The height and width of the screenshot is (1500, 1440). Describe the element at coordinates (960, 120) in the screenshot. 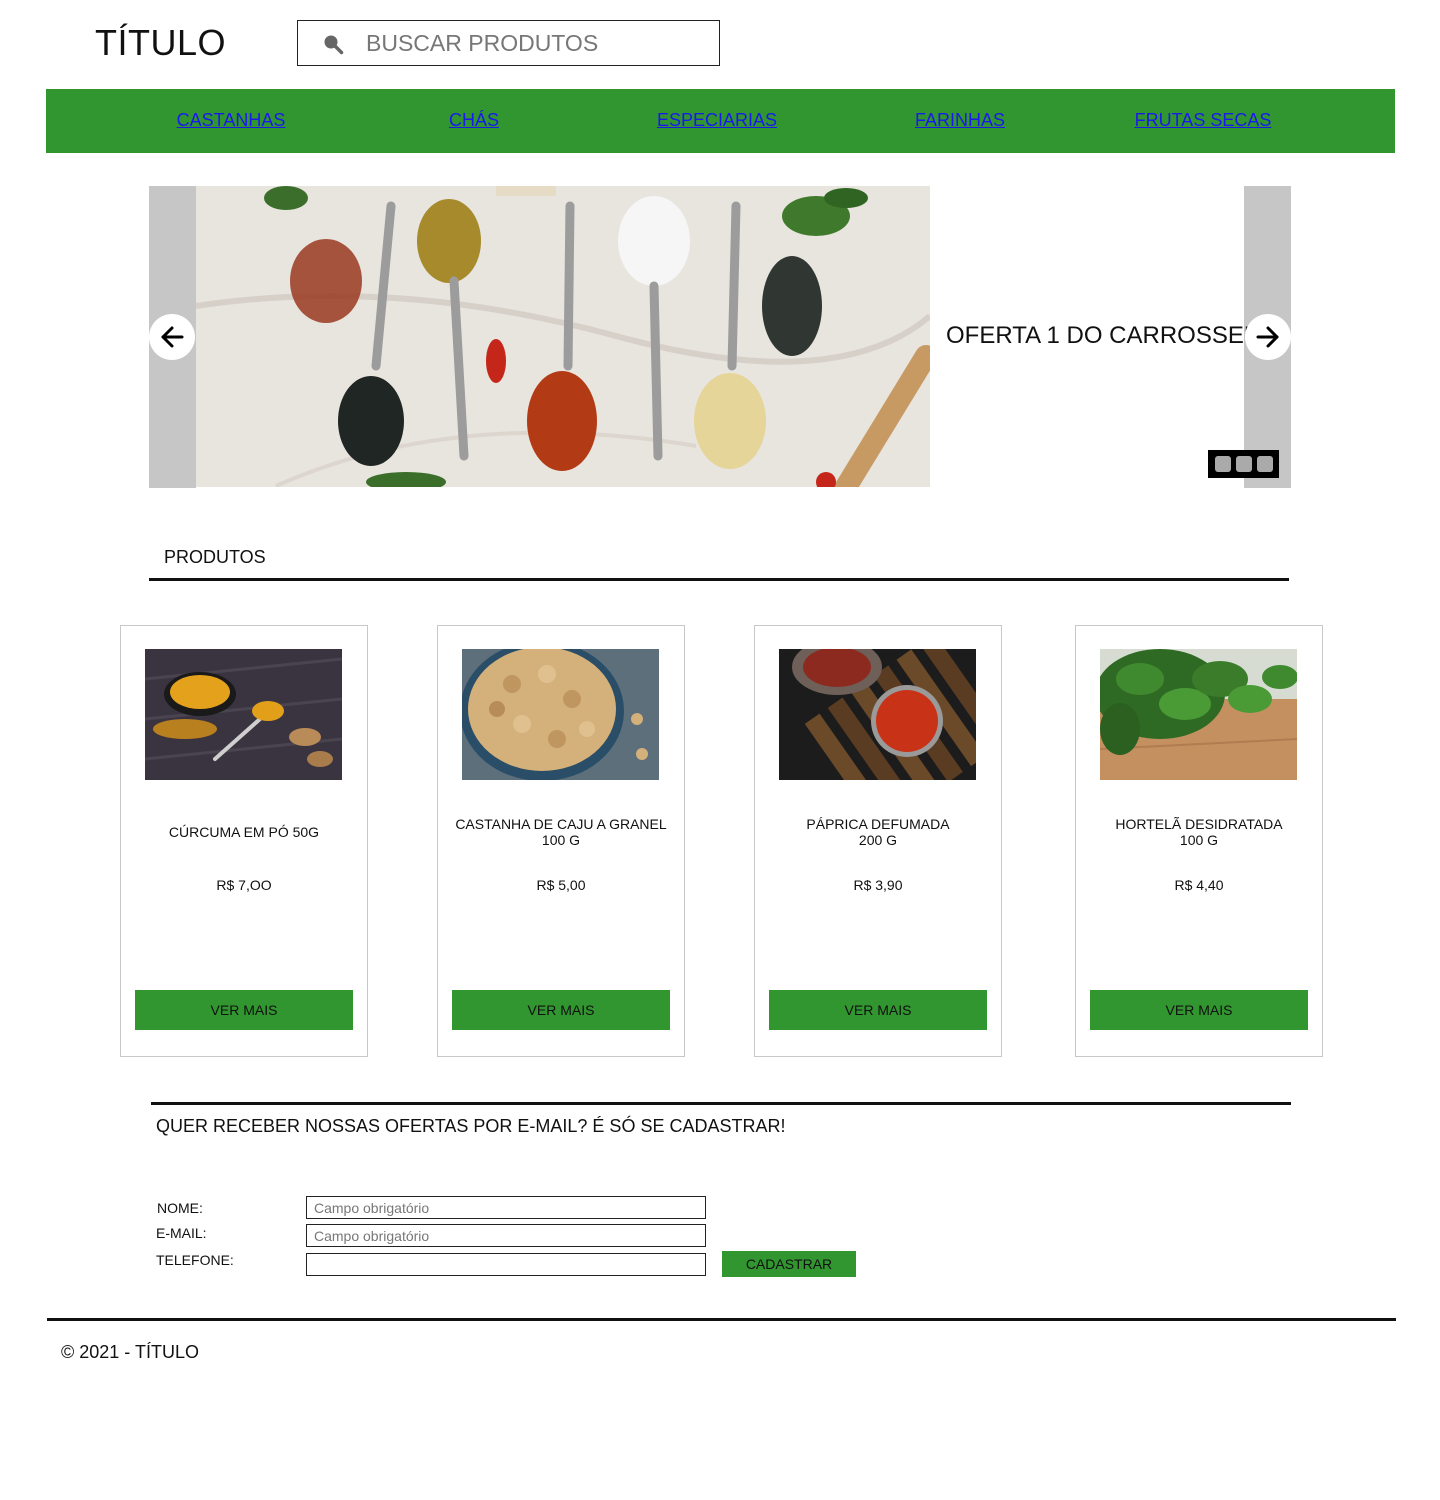

I see `nav-link-farinhas: FARINHAS` at that location.